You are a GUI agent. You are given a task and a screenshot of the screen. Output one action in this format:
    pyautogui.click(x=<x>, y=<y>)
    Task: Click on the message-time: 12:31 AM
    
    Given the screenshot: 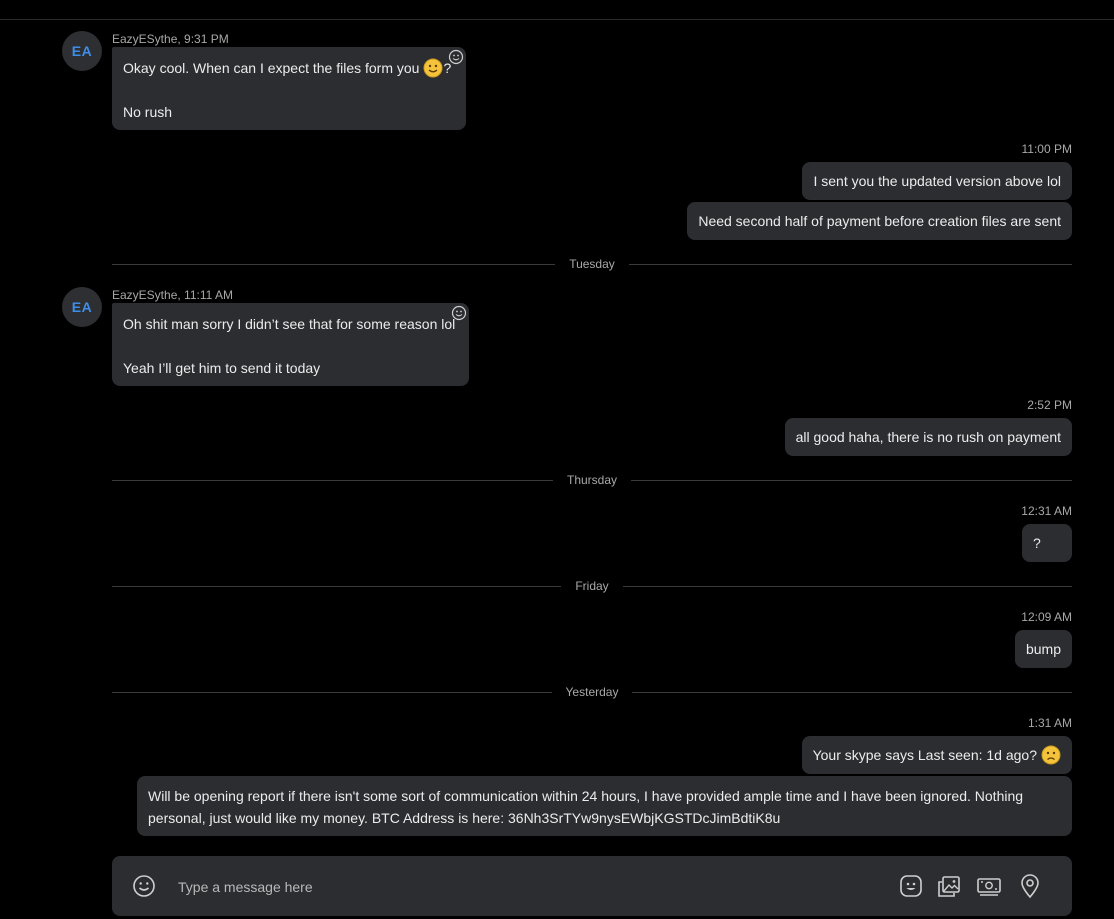 What is the action you would take?
    pyautogui.click(x=1046, y=511)
    